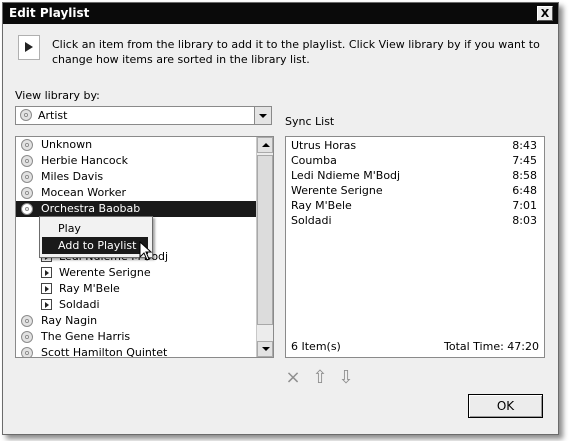  I want to click on menu-item-play: Play, so click(95, 228).